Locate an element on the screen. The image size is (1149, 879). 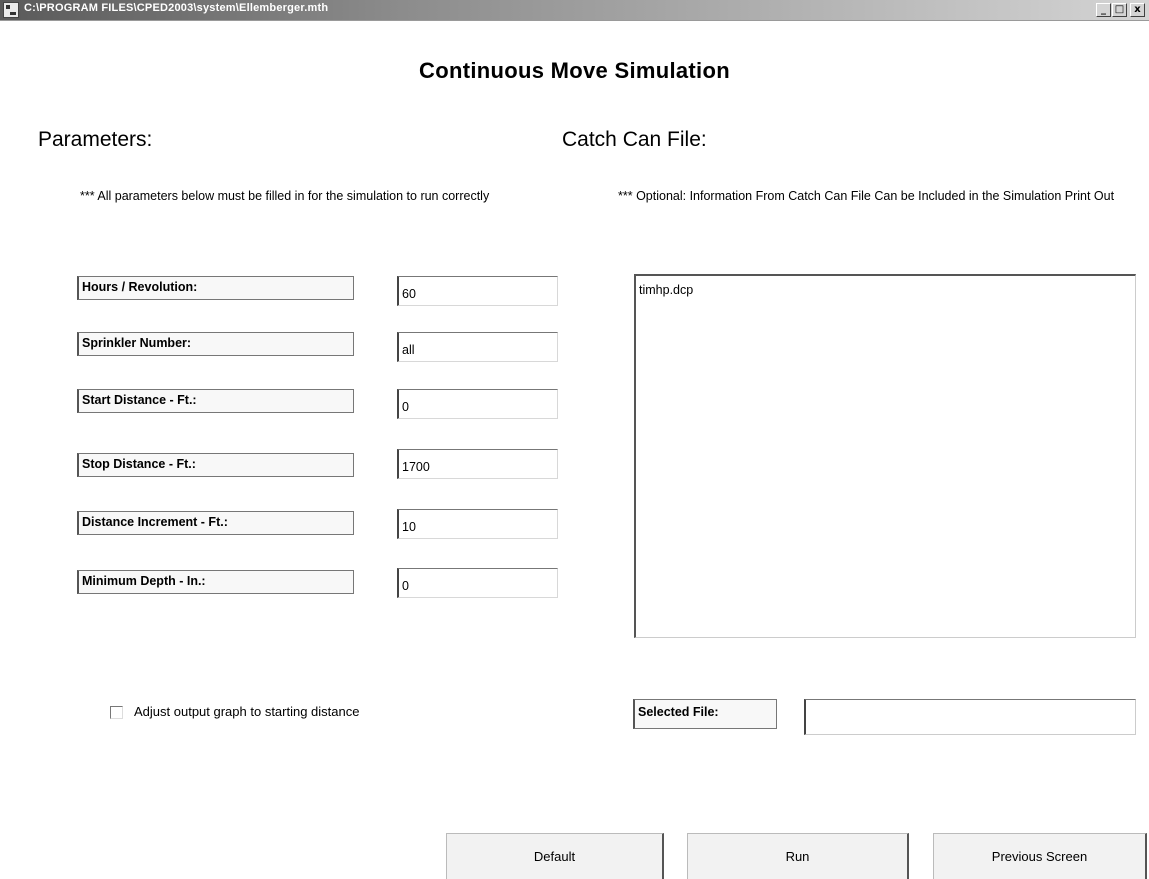
selected-file-label: Selected File: is located at coordinates (705, 714).